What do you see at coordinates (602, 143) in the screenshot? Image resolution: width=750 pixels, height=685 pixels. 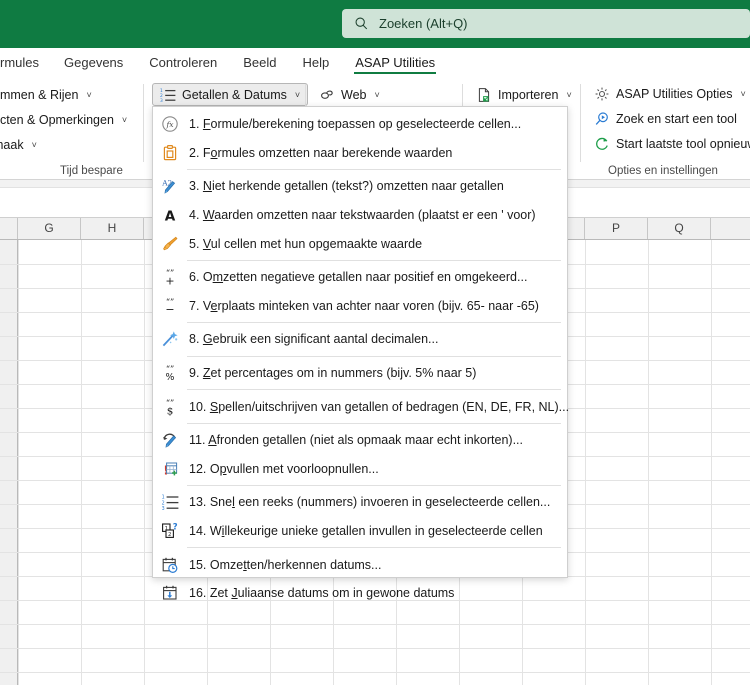 I see `refresh-icon` at bounding box center [602, 143].